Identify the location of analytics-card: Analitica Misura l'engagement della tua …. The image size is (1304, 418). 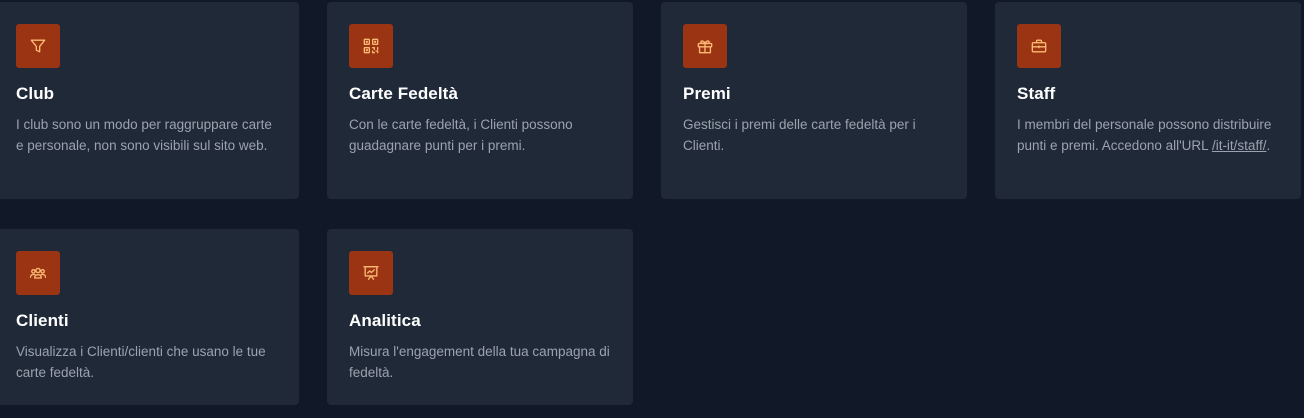
(480, 317).